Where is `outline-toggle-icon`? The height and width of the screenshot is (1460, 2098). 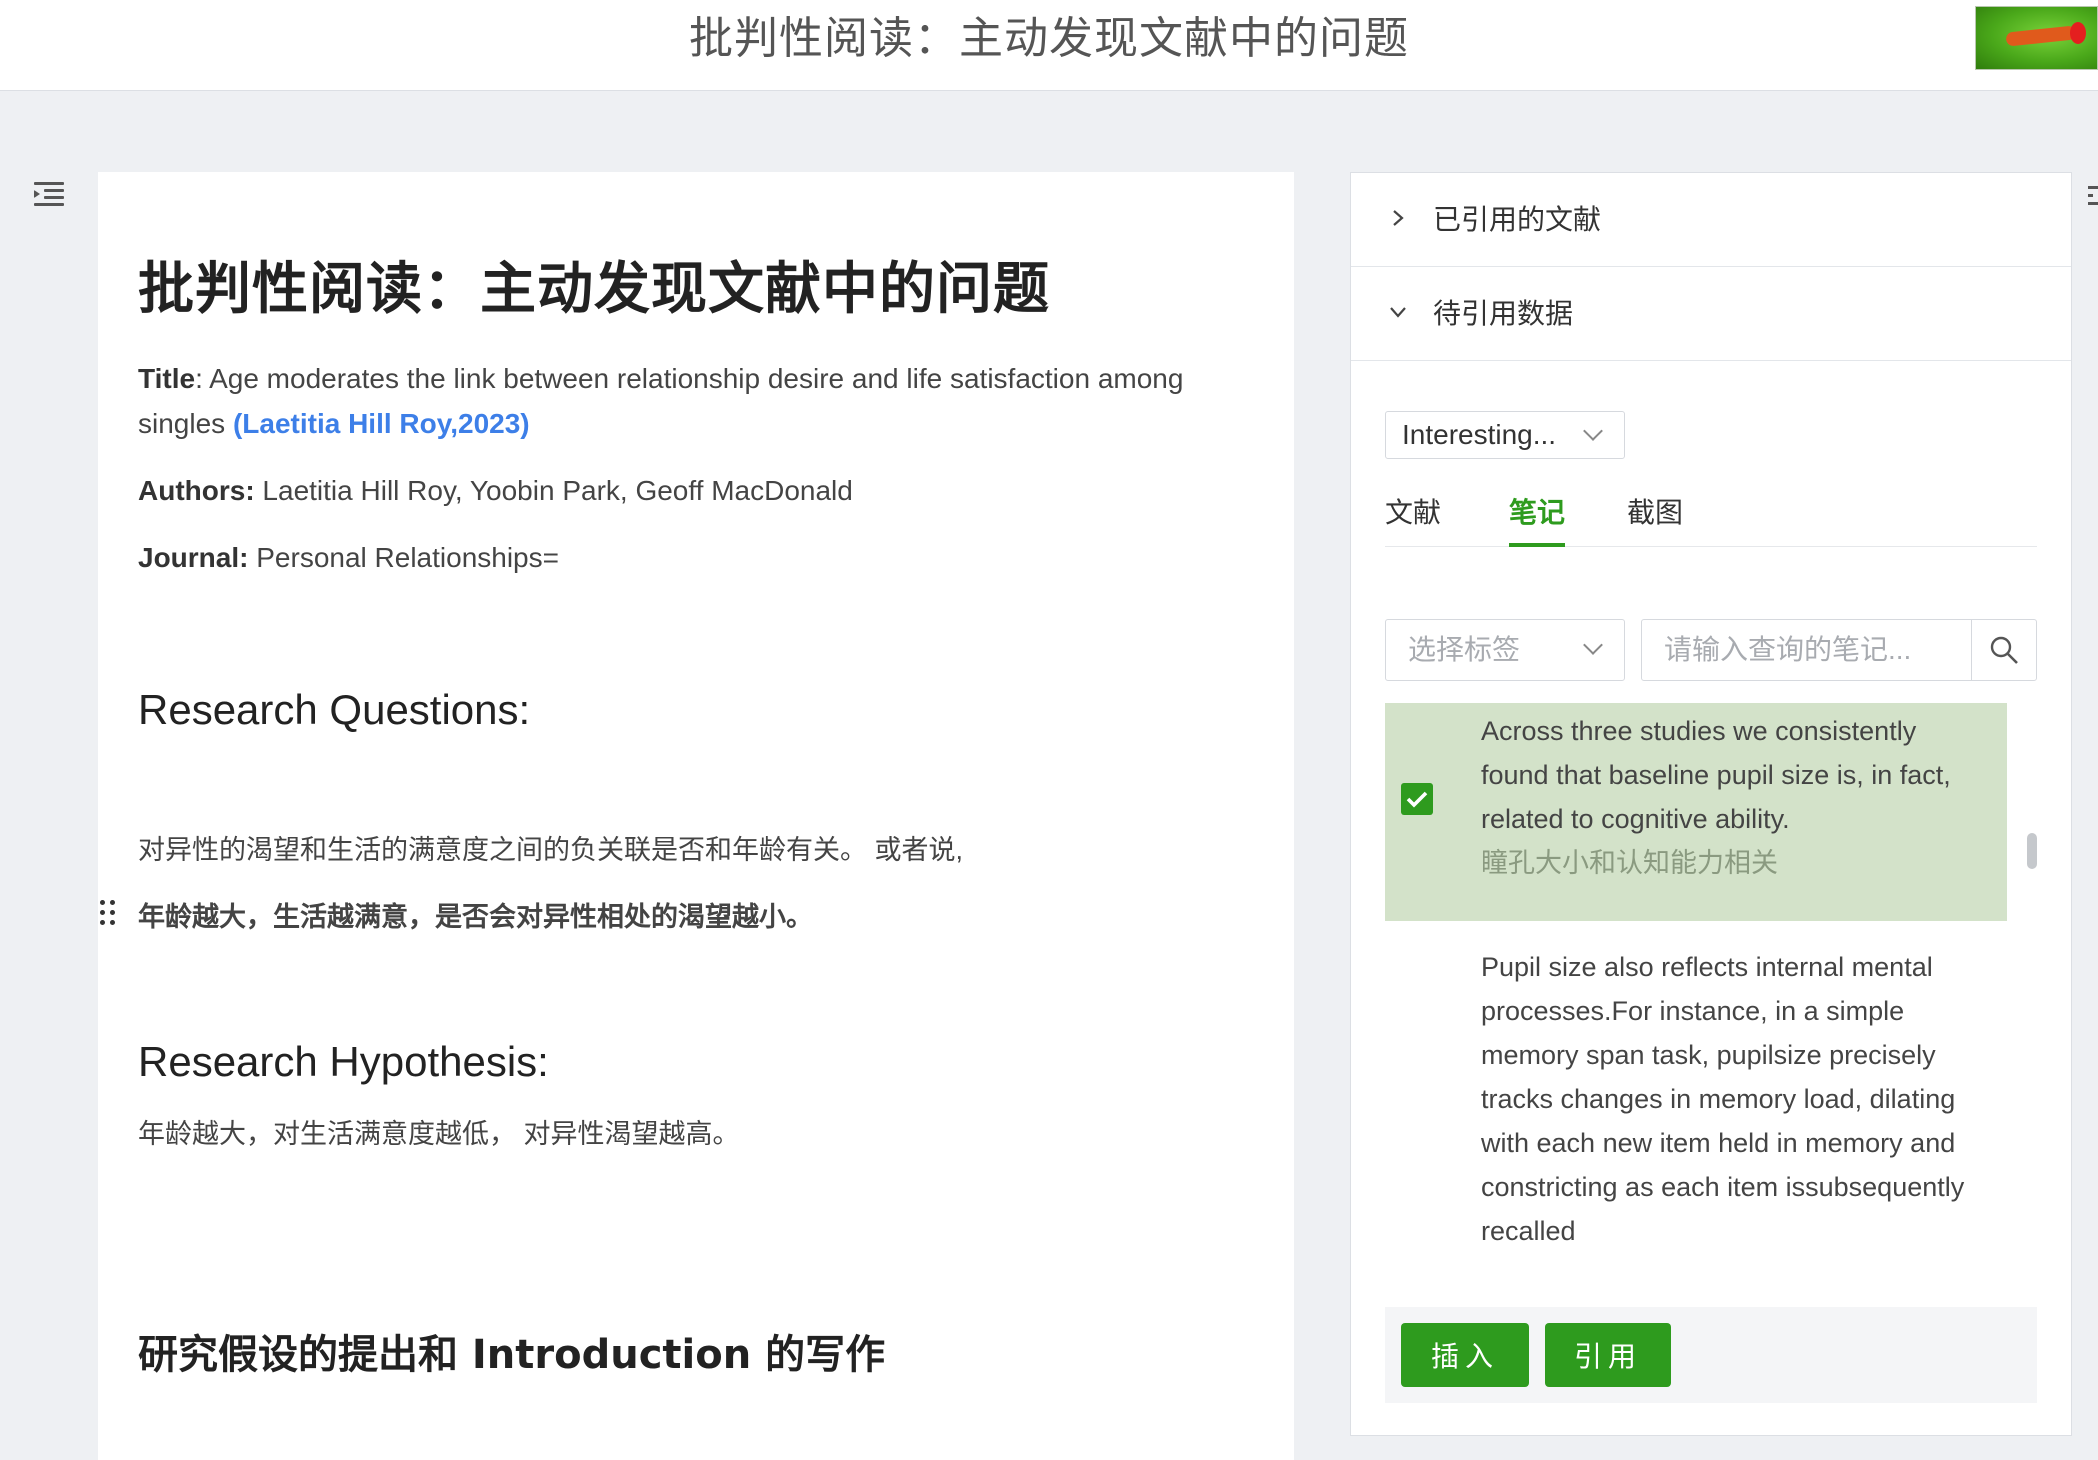
outline-toggle-icon is located at coordinates (50, 195).